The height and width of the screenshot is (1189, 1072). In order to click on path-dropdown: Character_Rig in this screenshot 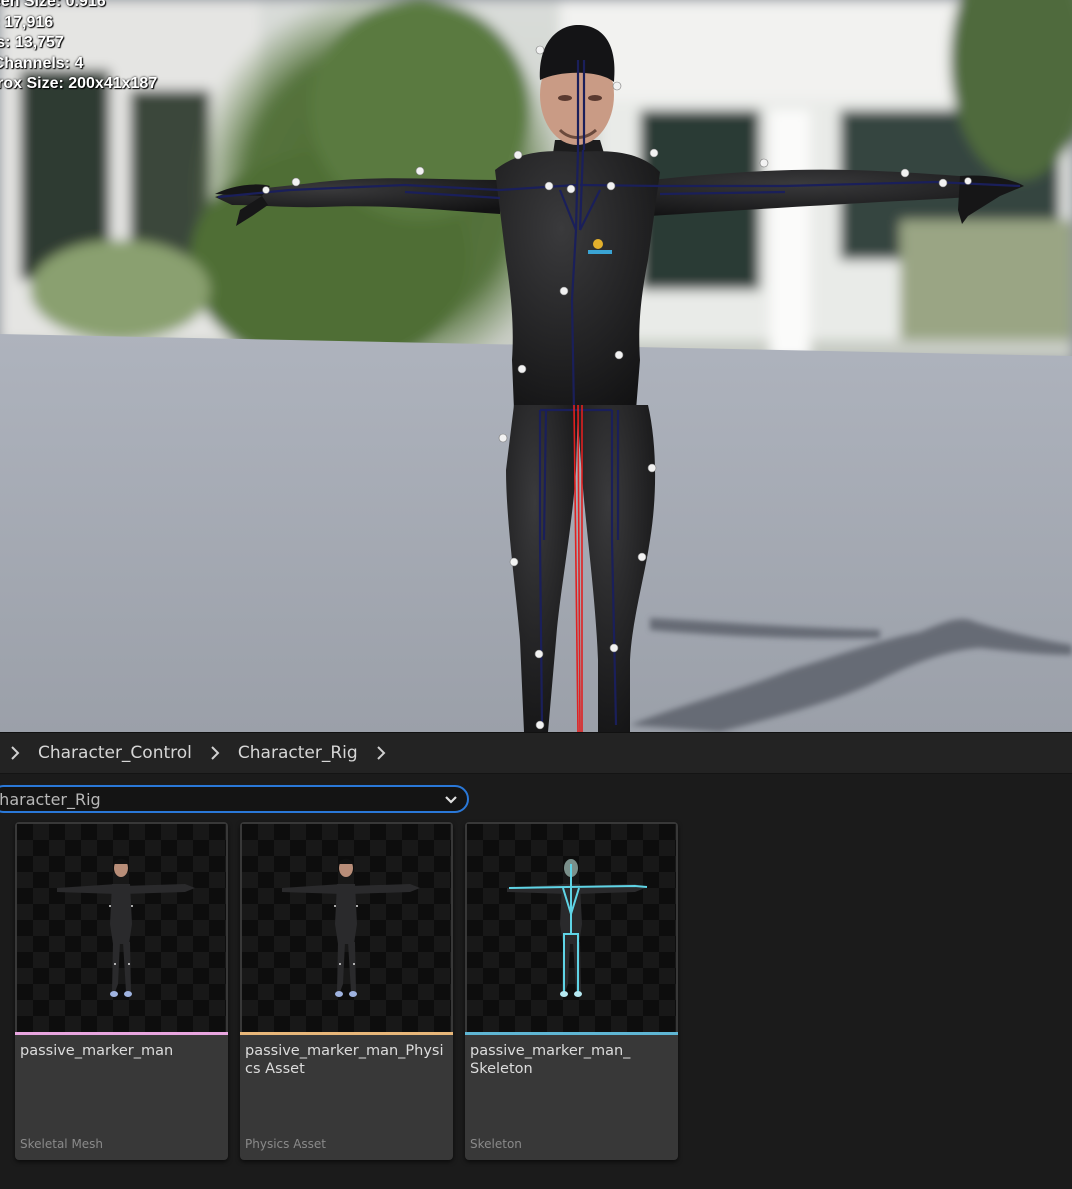, I will do `click(234, 799)`.